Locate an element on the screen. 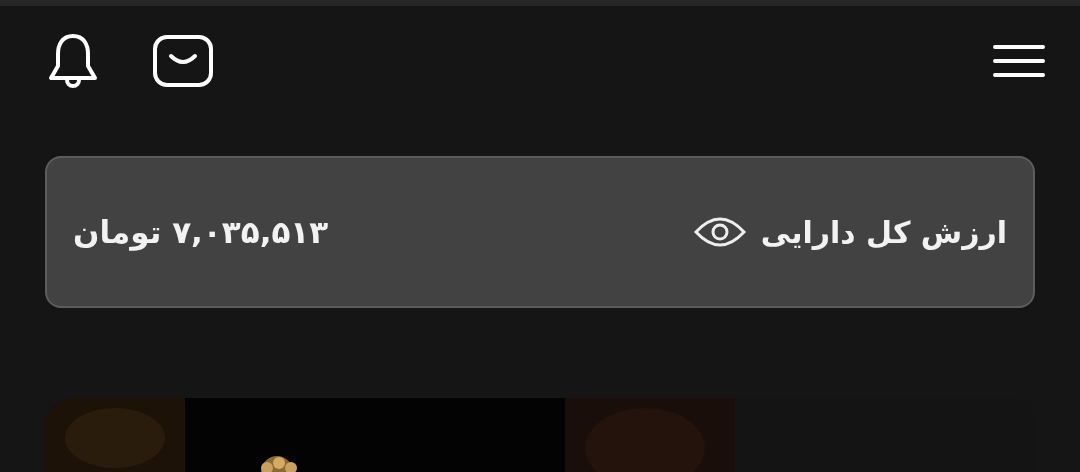 This screenshot has width=1080, height=472. menu-icon is located at coordinates (1019, 61).